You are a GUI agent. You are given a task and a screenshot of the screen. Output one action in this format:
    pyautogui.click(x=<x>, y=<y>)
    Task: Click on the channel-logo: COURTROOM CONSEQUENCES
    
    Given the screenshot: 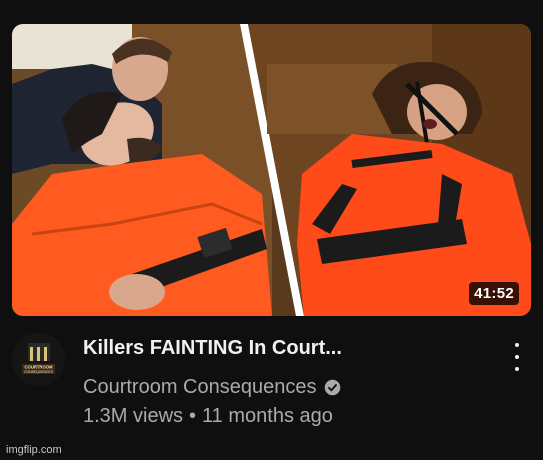 What is the action you would take?
    pyautogui.click(x=38, y=359)
    